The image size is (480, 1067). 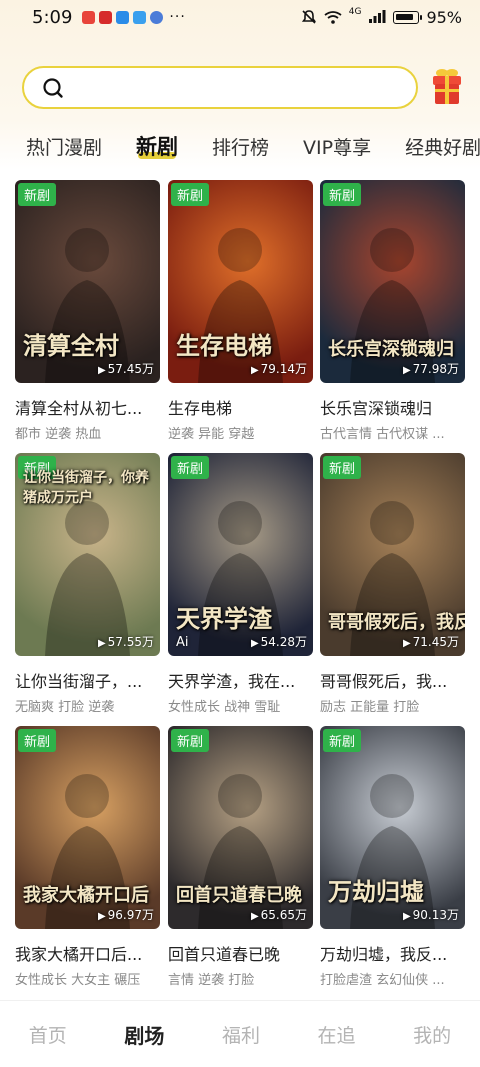 What do you see at coordinates (447, 87) in the screenshot?
I see `gift-box-icon` at bounding box center [447, 87].